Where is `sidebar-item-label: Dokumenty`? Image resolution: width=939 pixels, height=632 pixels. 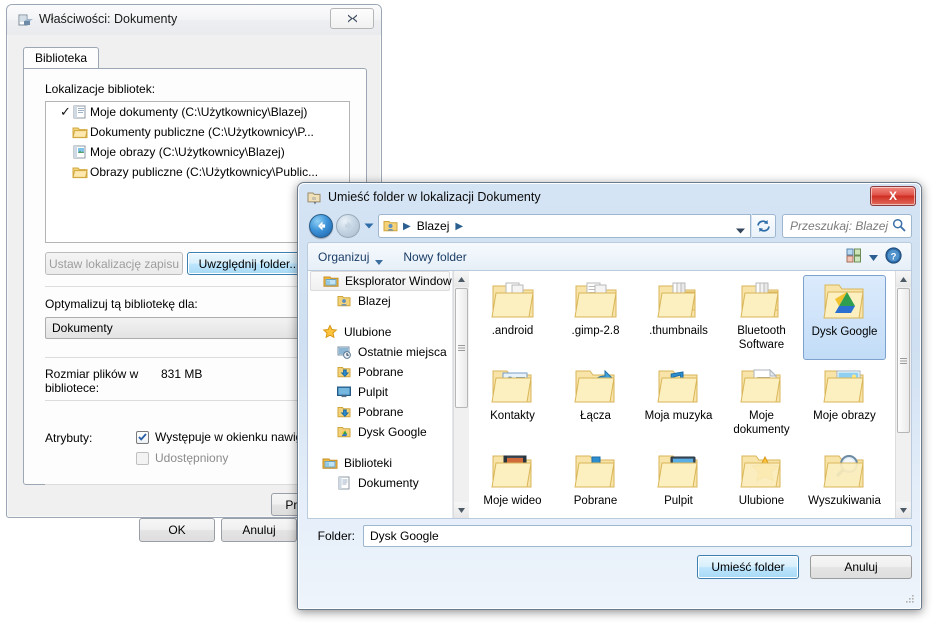
sidebar-item-label: Dokumenty is located at coordinates (388, 483).